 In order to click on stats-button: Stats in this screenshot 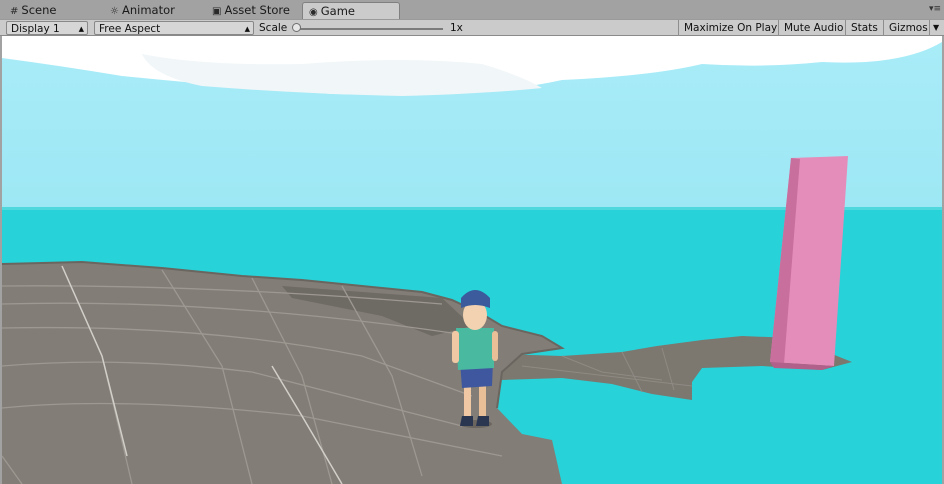, I will do `click(864, 28)`.